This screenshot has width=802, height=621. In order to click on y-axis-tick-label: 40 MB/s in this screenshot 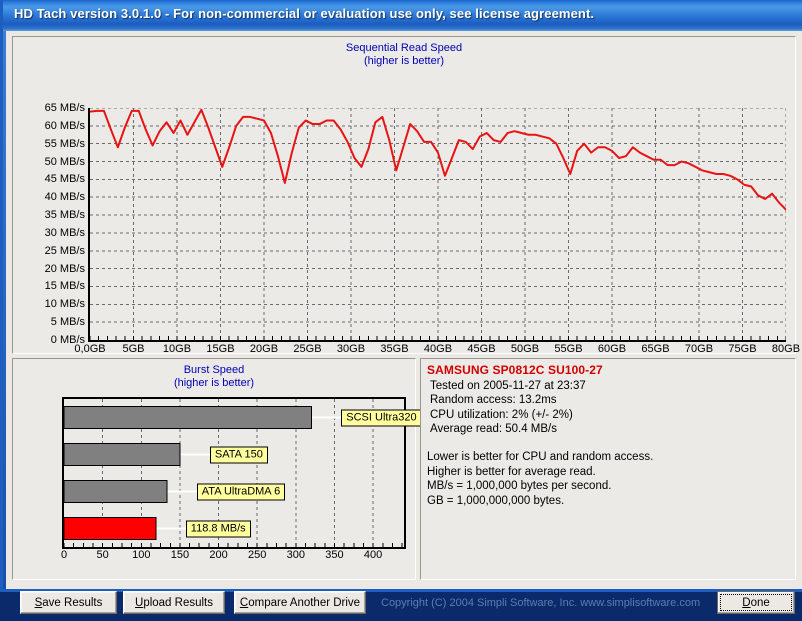, I will do `click(64, 197)`.